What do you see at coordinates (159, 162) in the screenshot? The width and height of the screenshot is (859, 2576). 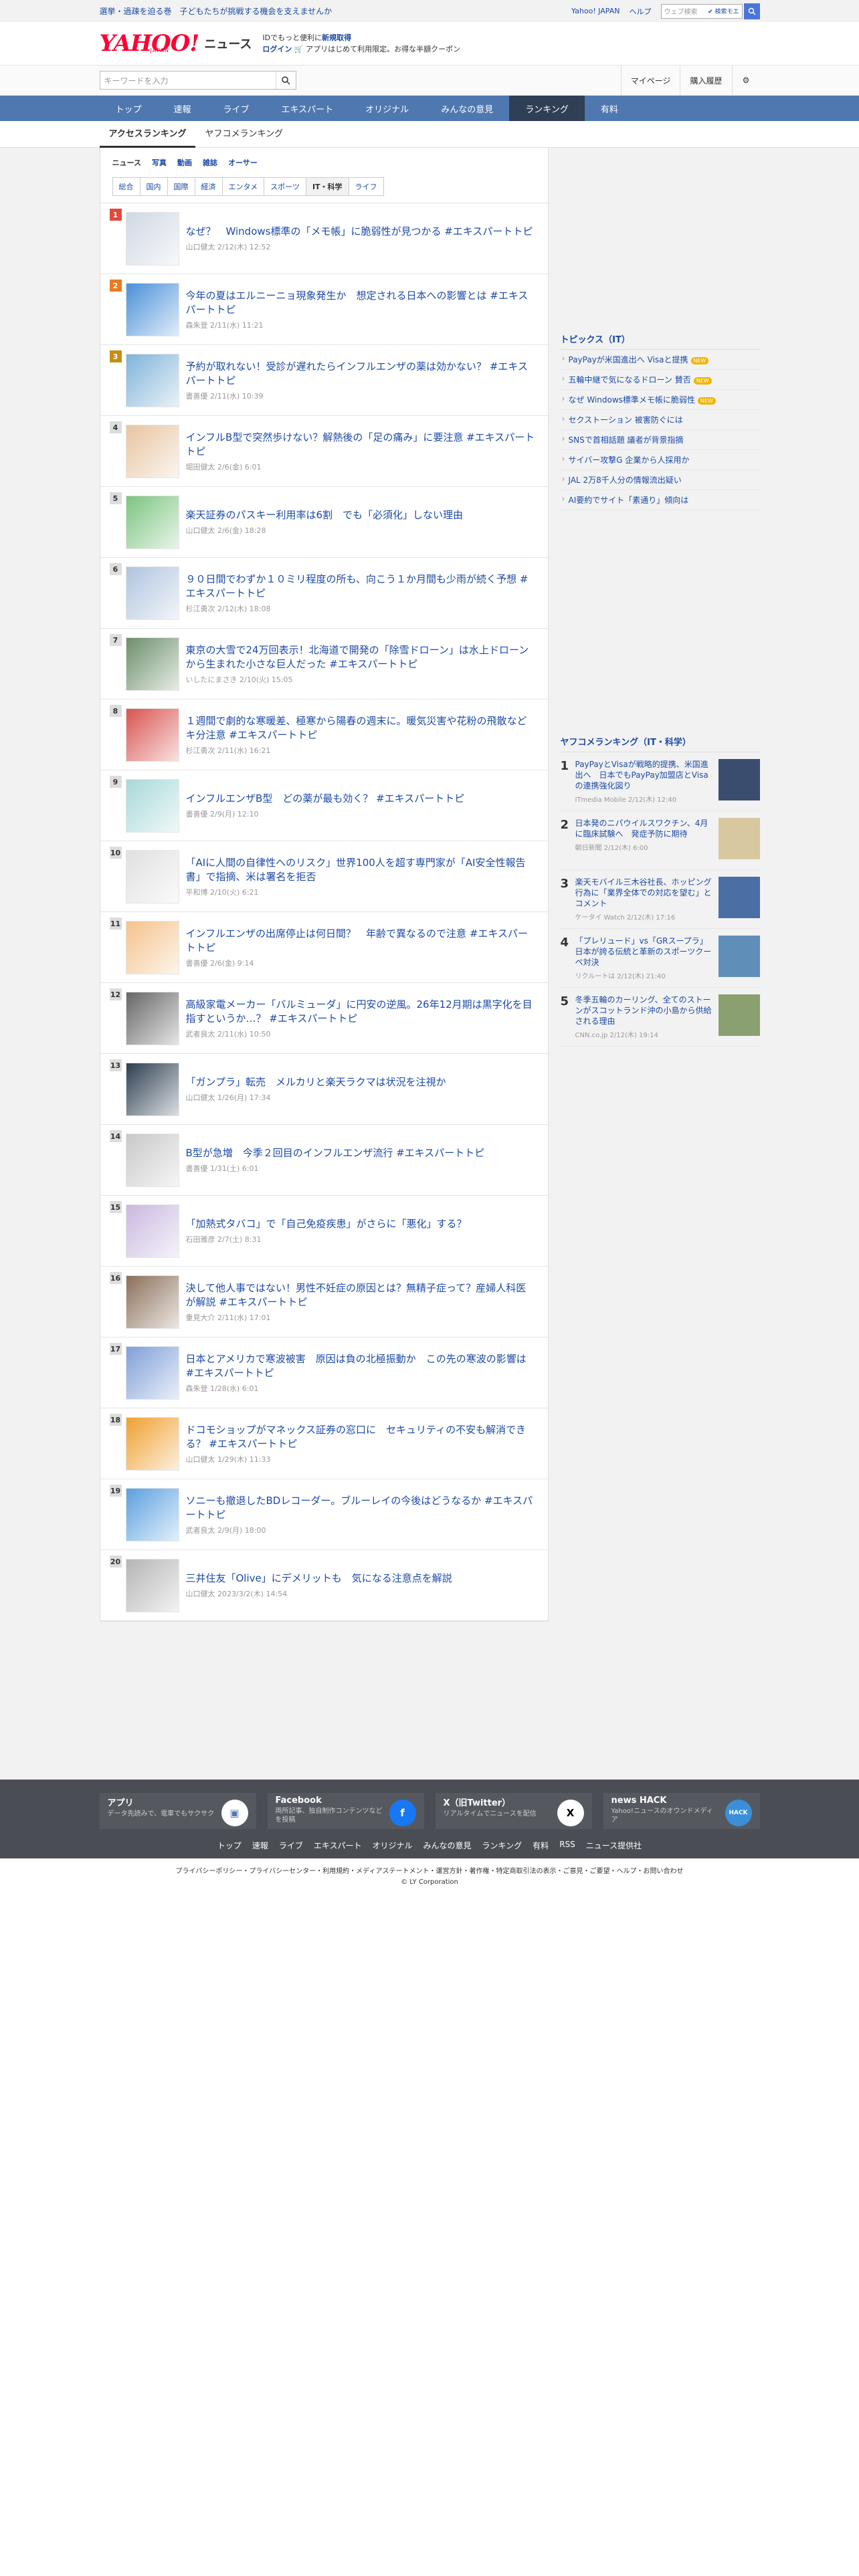 I see `filter-photo: 写真` at bounding box center [159, 162].